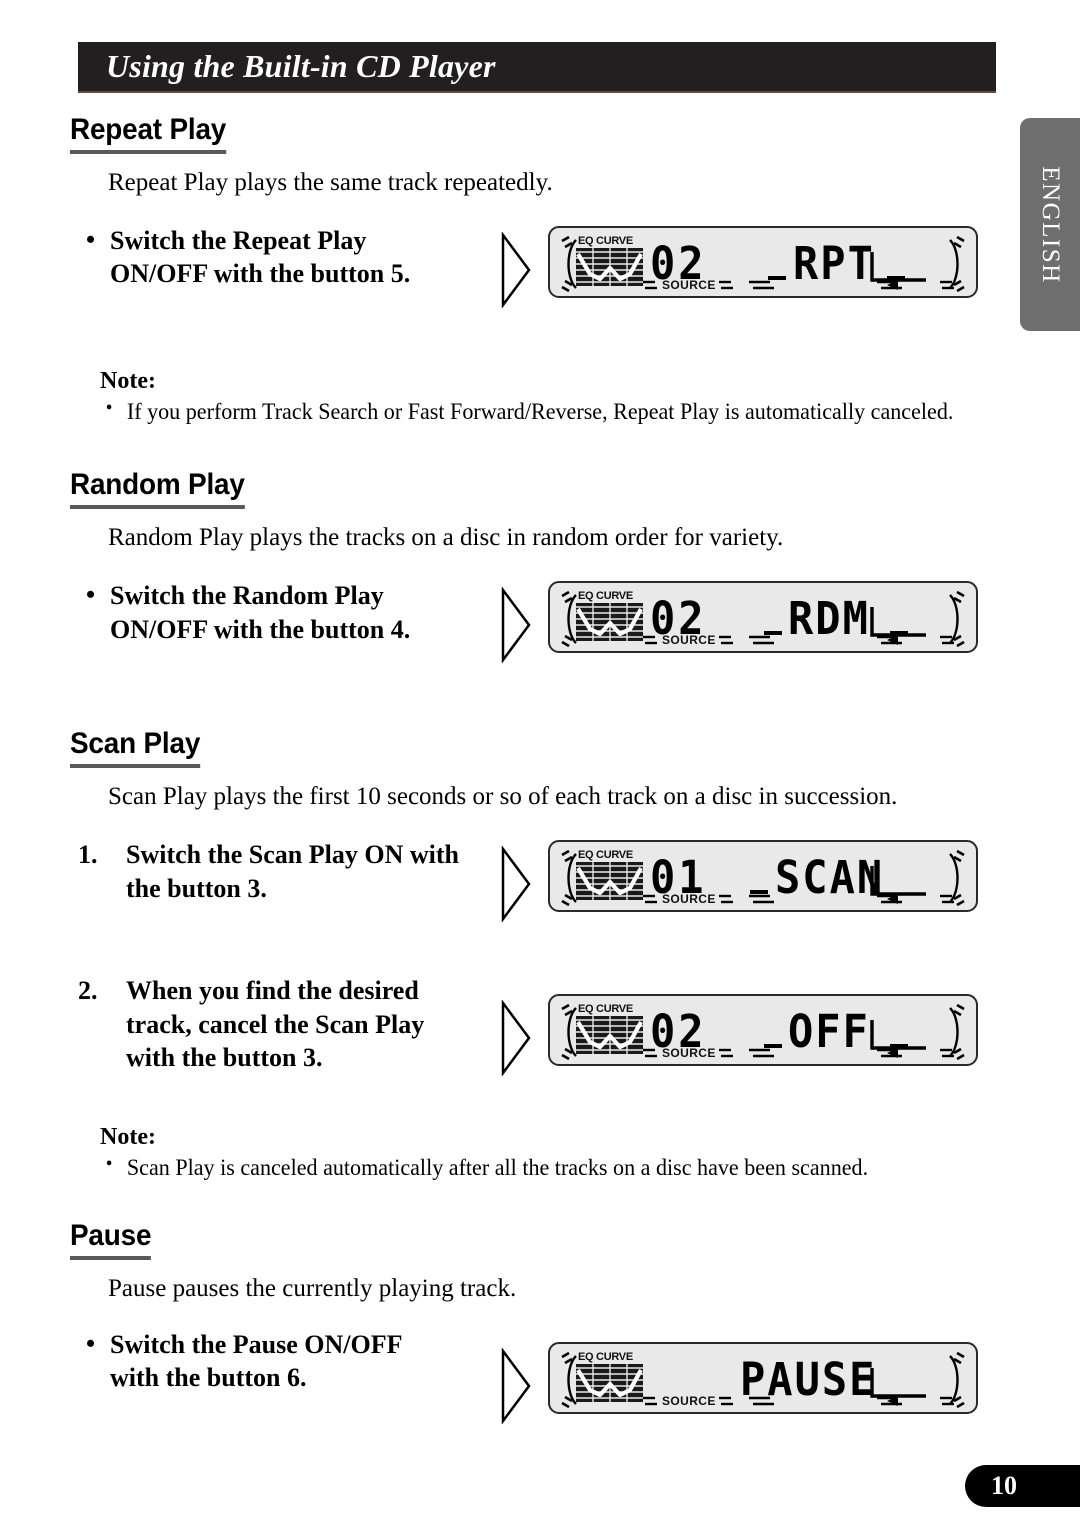 Image resolution: width=1080 pixels, height=1533 pixels. Describe the element at coordinates (763, 1030) in the screenshot. I see `lcd-panel: EQ CURVE 02 OFF SOURCE` at that location.